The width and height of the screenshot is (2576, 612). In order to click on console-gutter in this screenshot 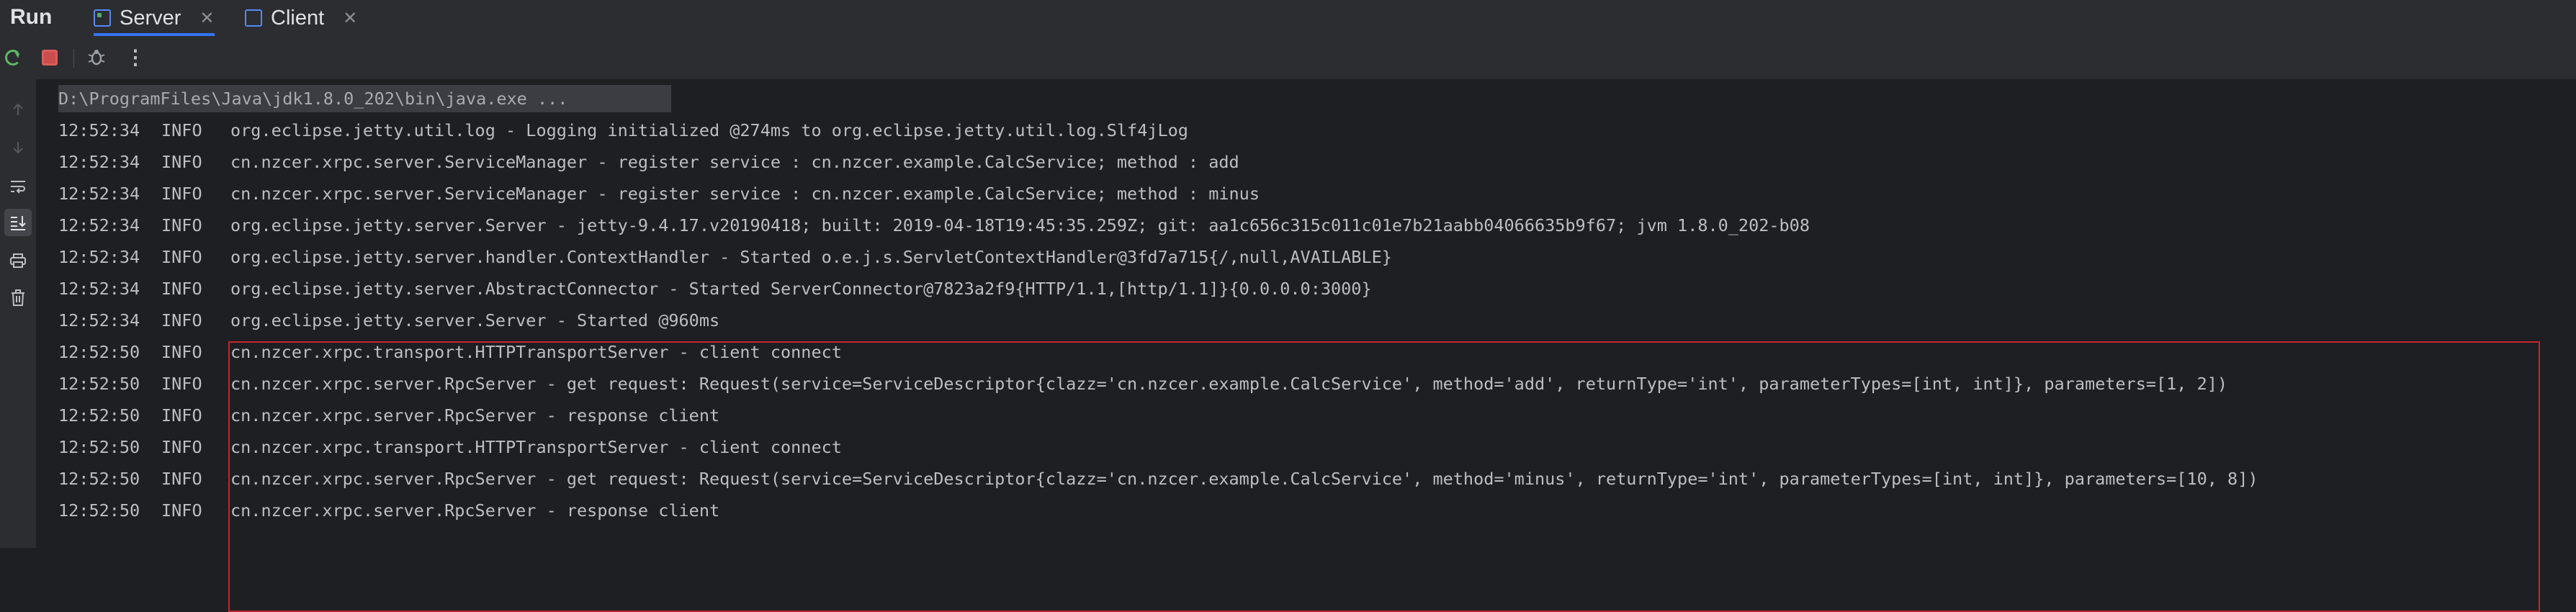, I will do `click(18, 313)`.